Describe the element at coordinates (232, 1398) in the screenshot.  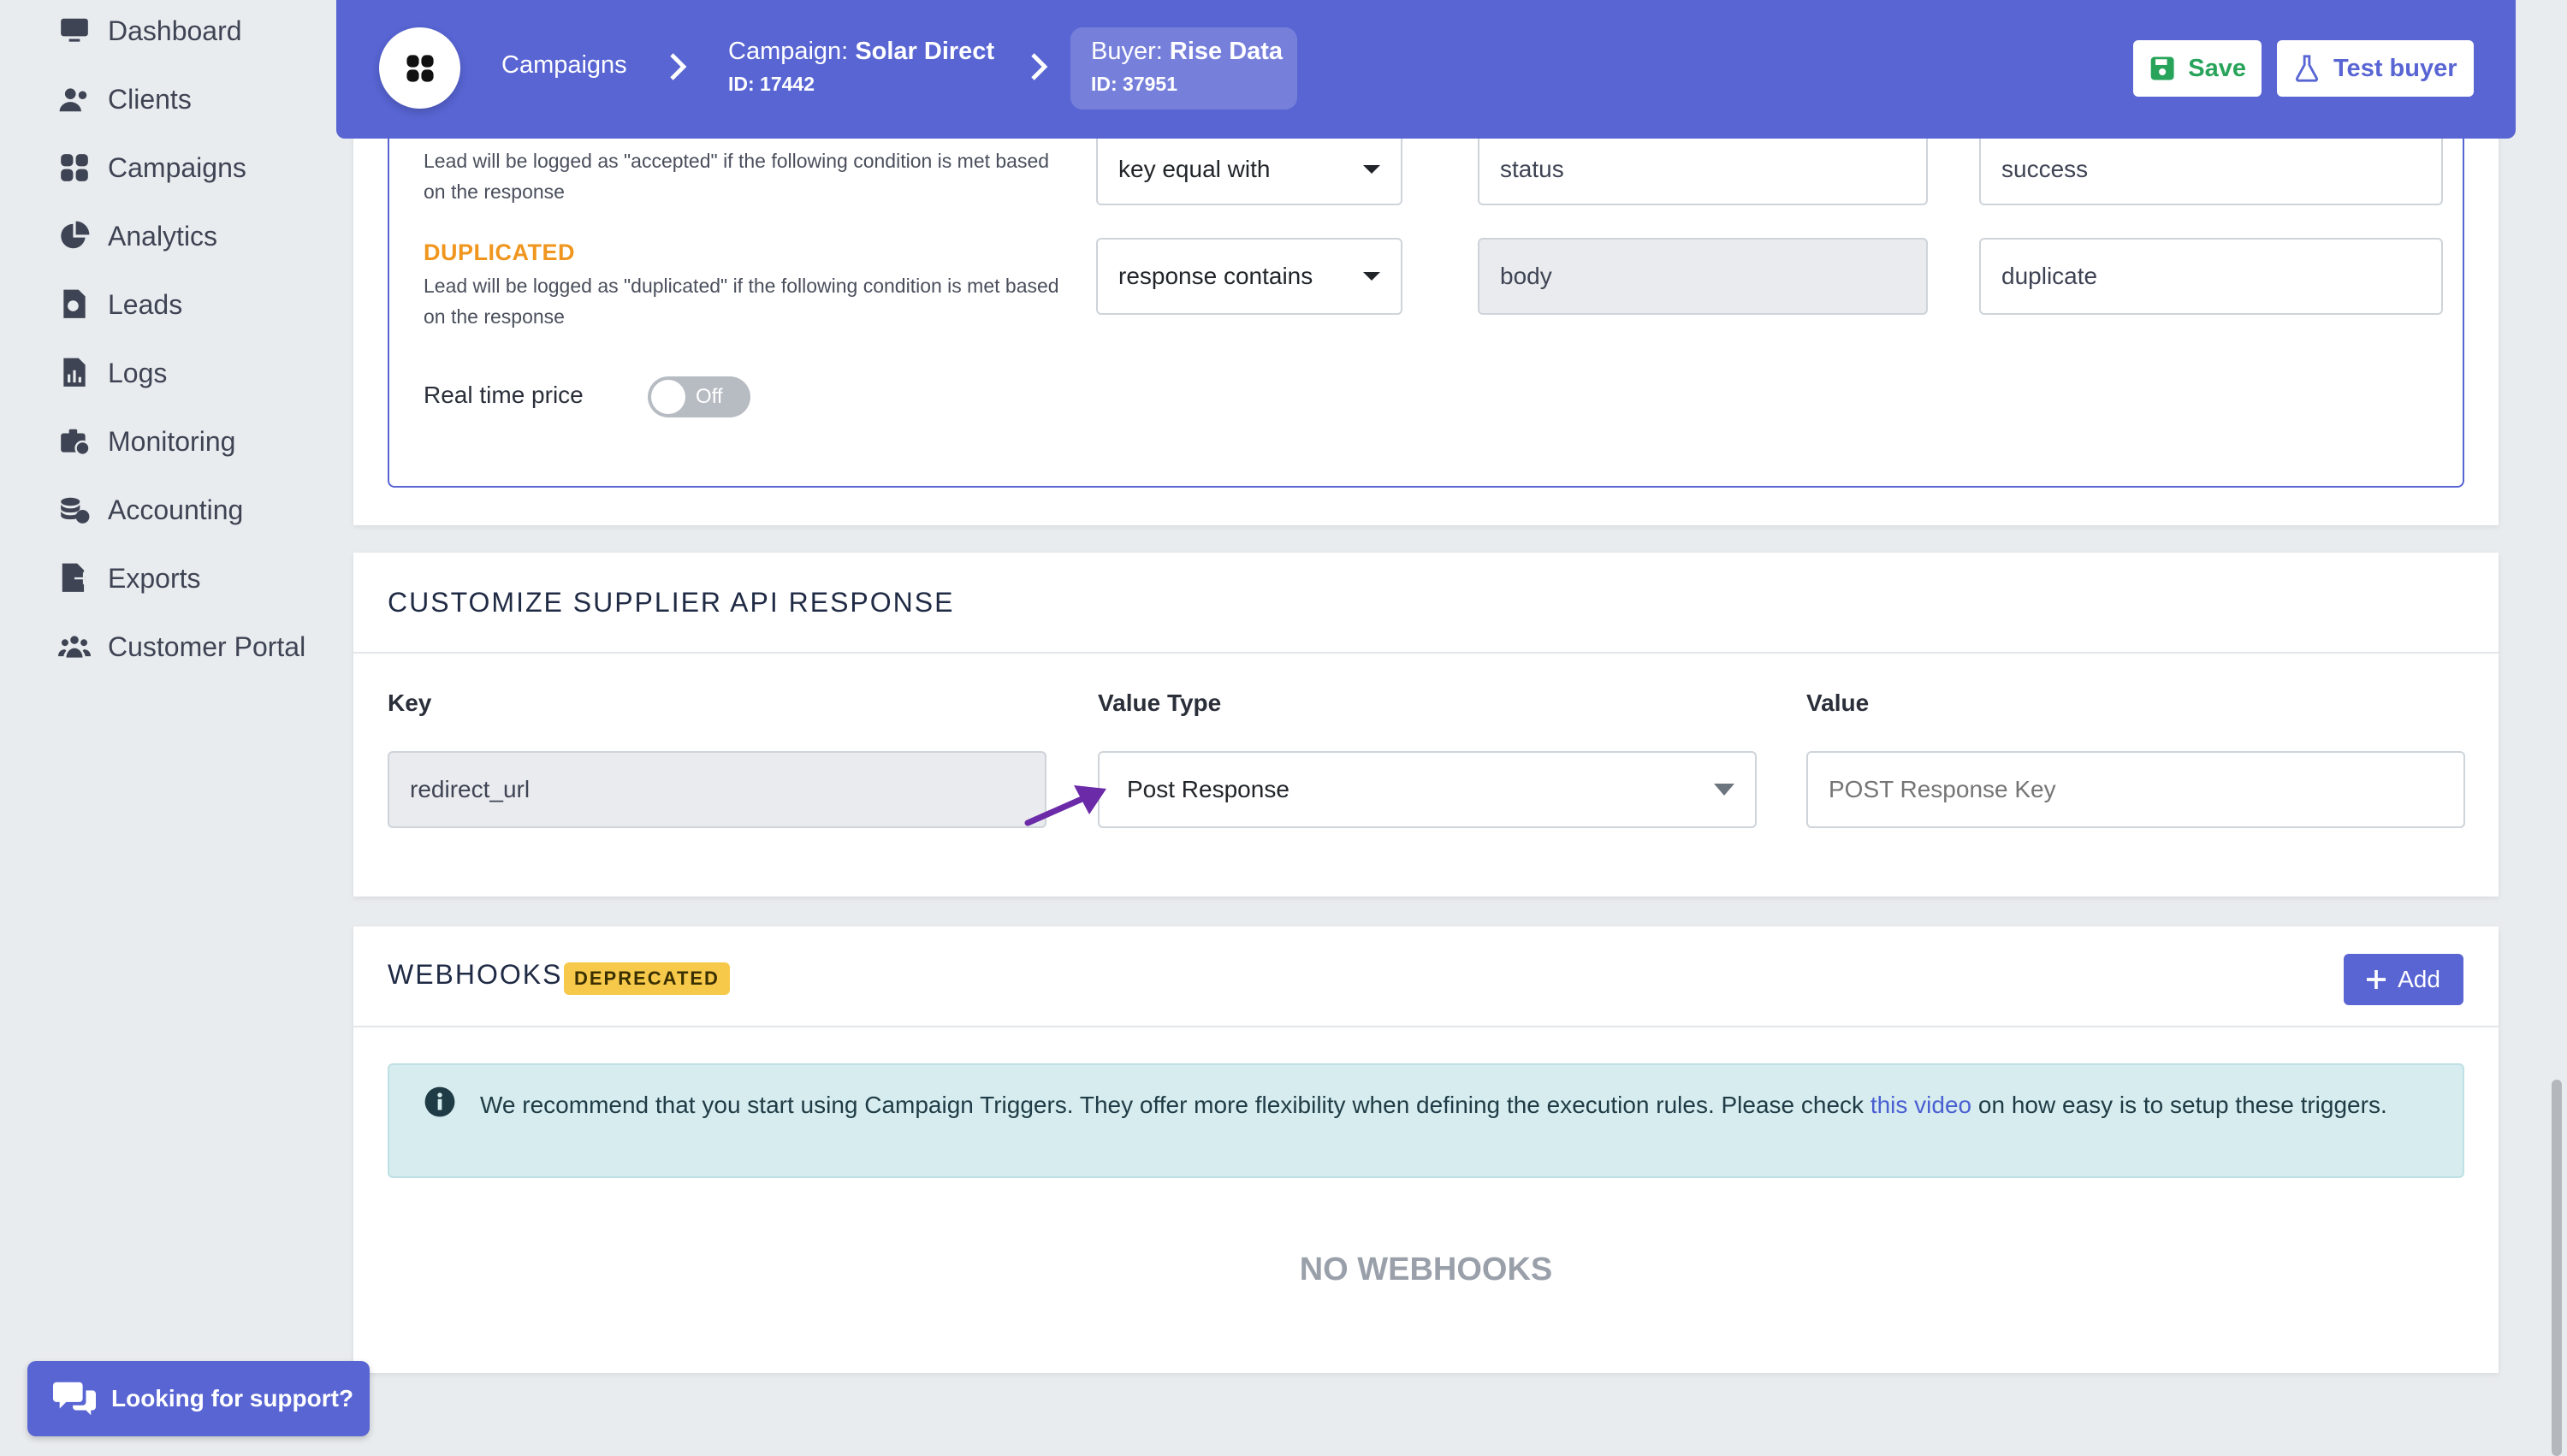
I see `support-label: Looking for support?` at that location.